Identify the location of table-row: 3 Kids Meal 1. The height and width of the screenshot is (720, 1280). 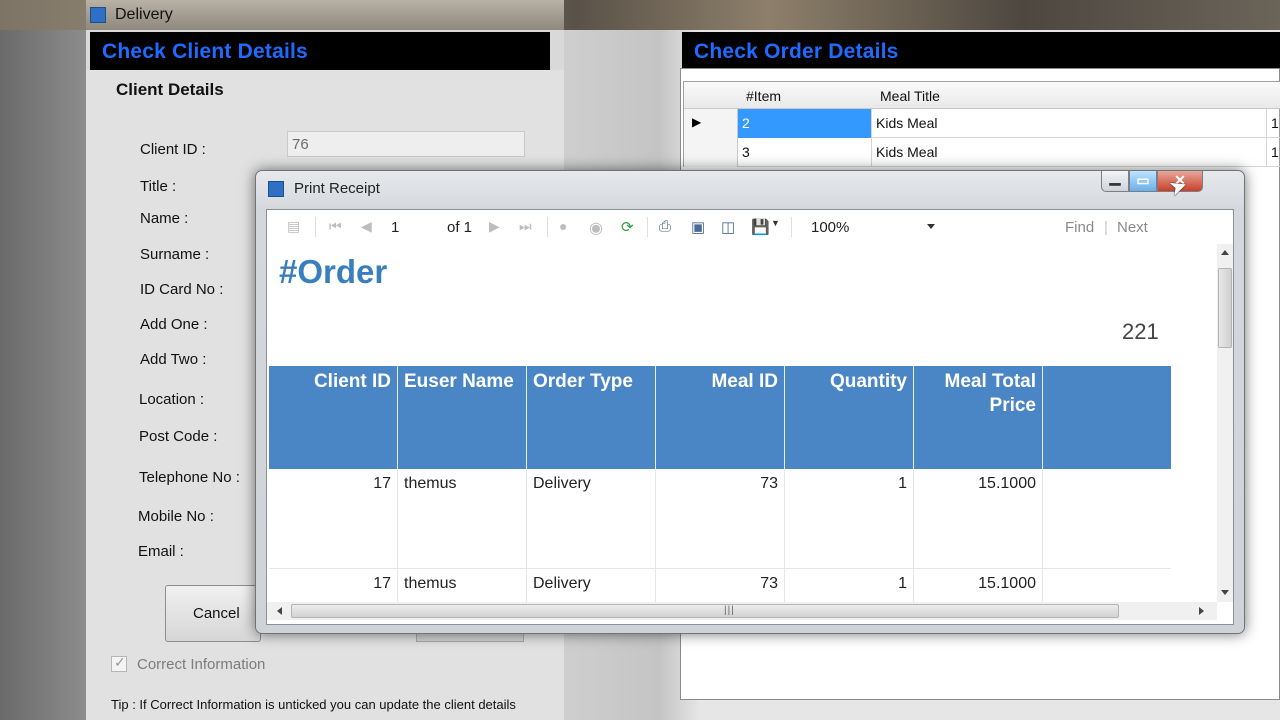
(982, 152).